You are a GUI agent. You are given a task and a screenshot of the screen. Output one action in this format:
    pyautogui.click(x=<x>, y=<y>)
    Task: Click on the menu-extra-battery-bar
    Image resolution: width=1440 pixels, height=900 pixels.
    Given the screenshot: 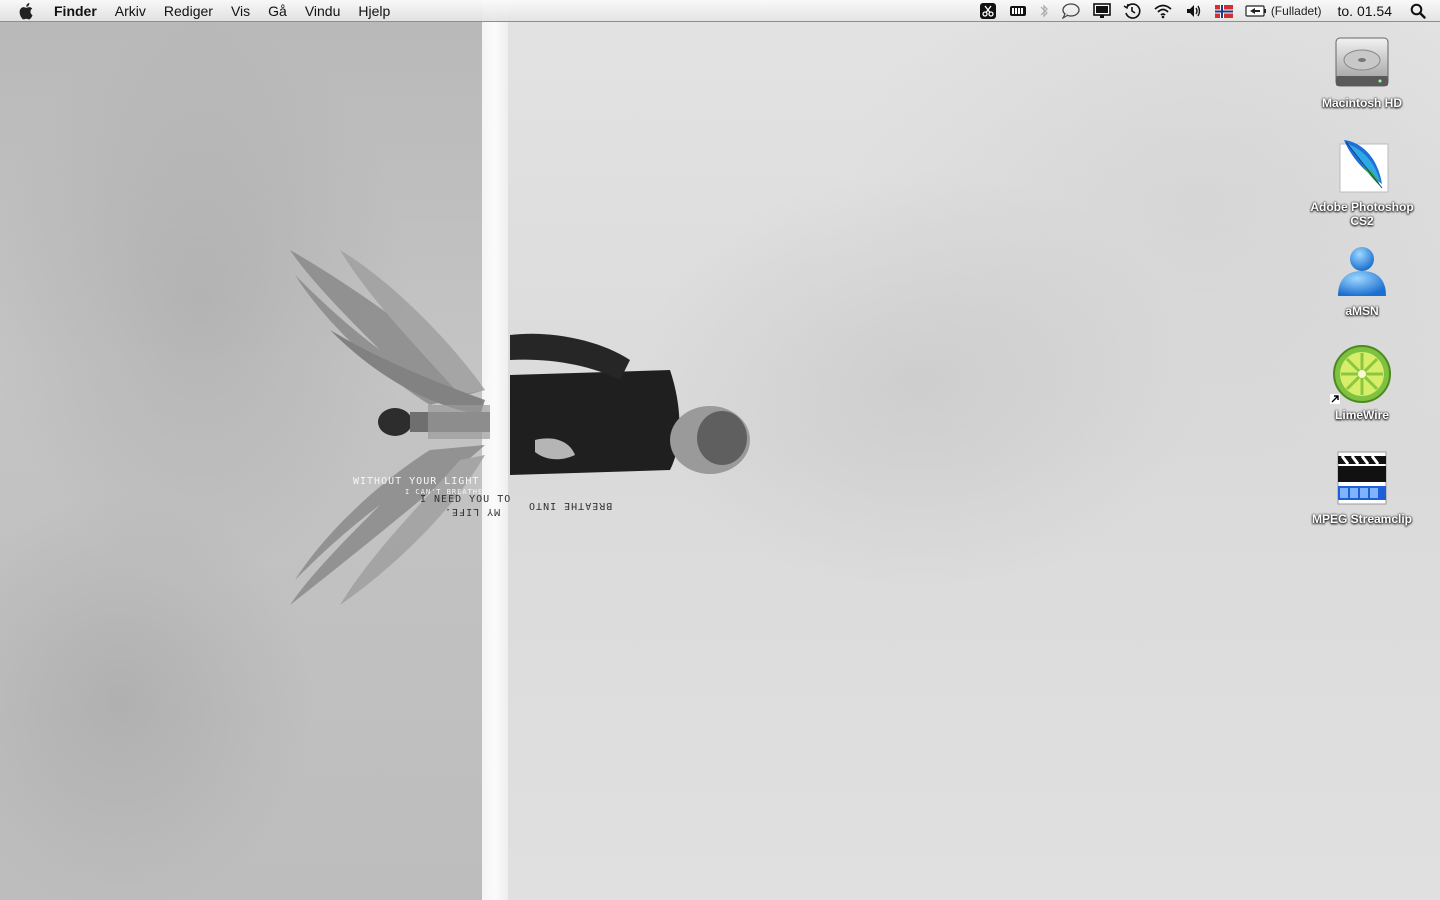 What is the action you would take?
    pyautogui.click(x=1018, y=11)
    